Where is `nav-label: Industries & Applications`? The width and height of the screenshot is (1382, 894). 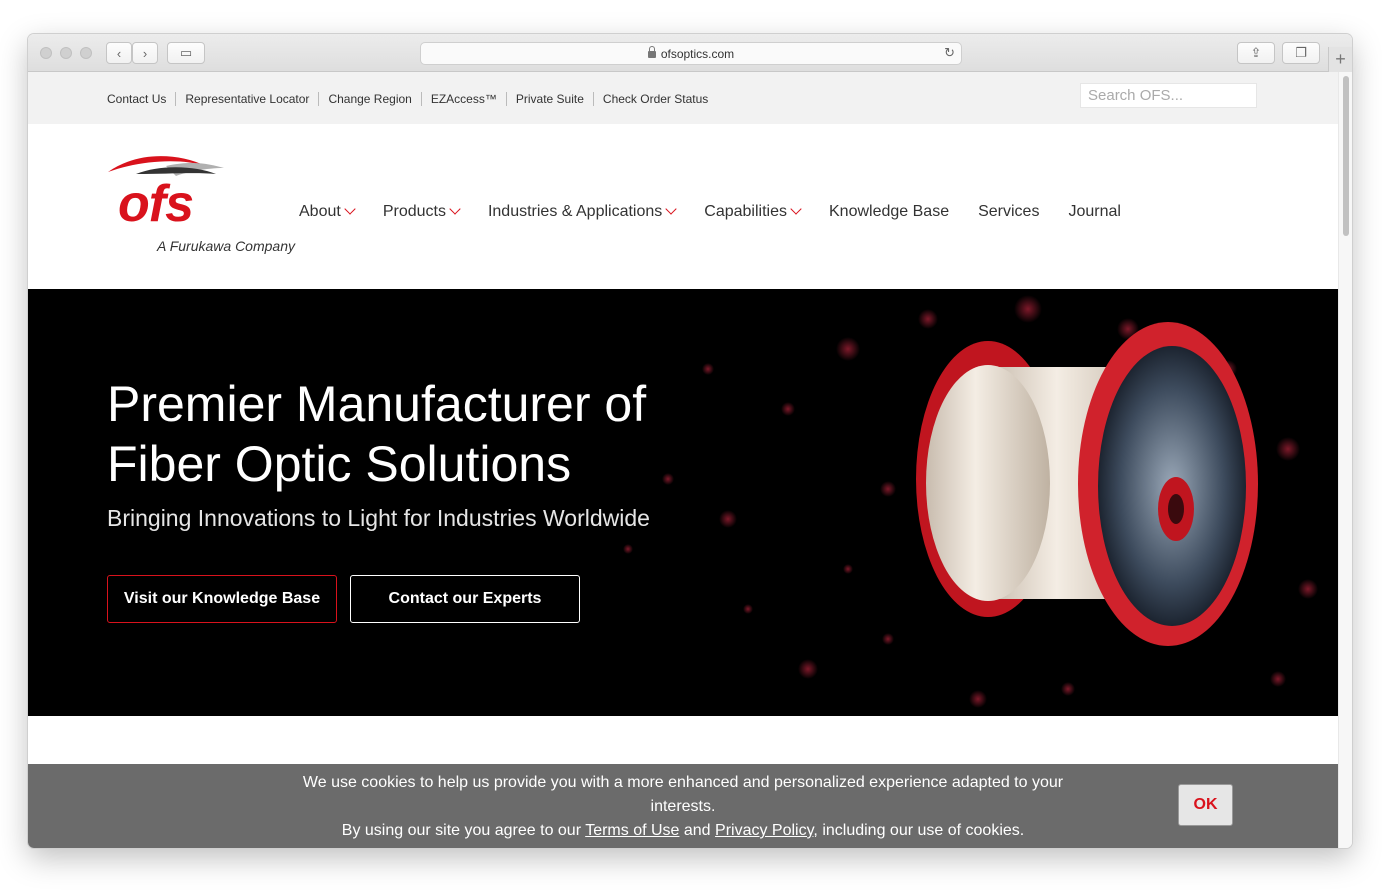
nav-label: Industries & Applications is located at coordinates (575, 211).